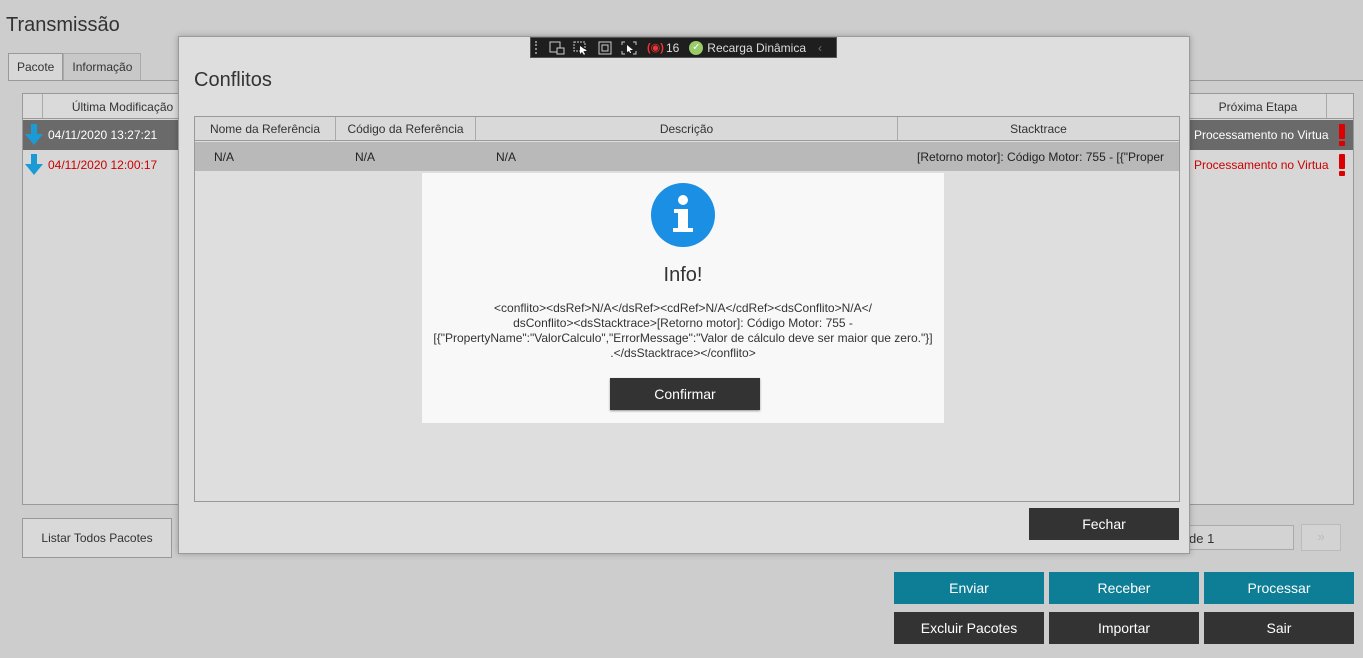 This screenshot has height=658, width=1363. What do you see at coordinates (97, 538) in the screenshot?
I see `list-all-packages-button: Listar Todos Pacotes` at bounding box center [97, 538].